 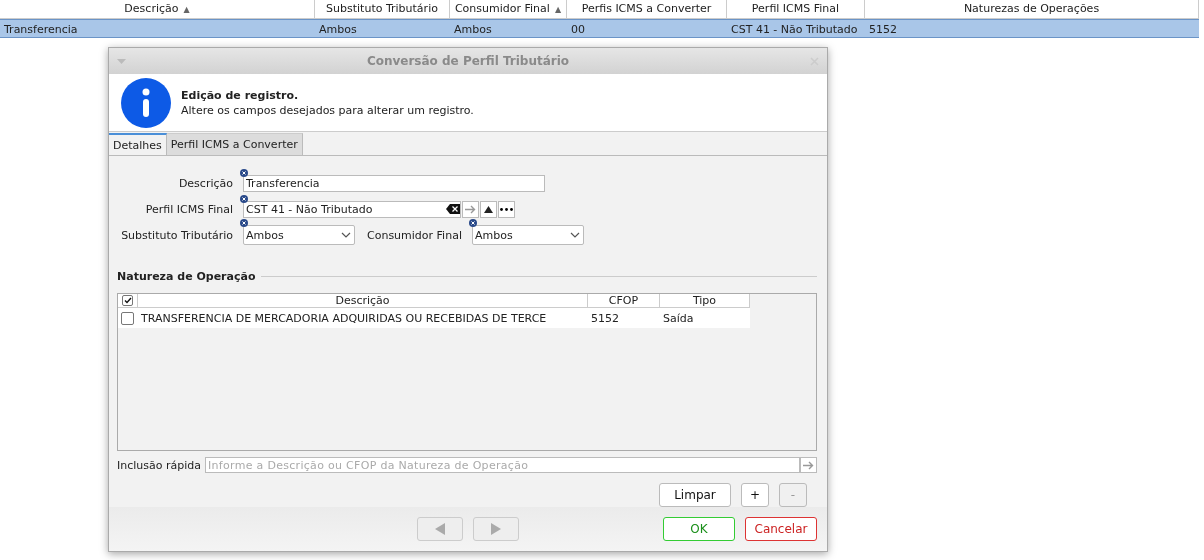 I want to click on table-cell: CST 41 - Não Tributado, so click(x=796, y=28).